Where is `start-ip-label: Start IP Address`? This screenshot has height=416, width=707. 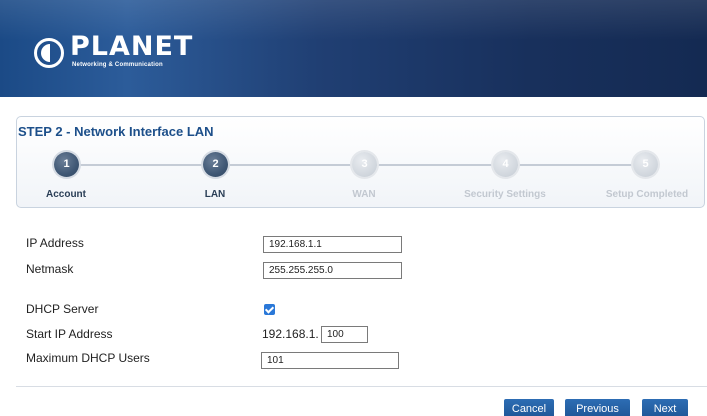 start-ip-label: Start IP Address is located at coordinates (69, 334).